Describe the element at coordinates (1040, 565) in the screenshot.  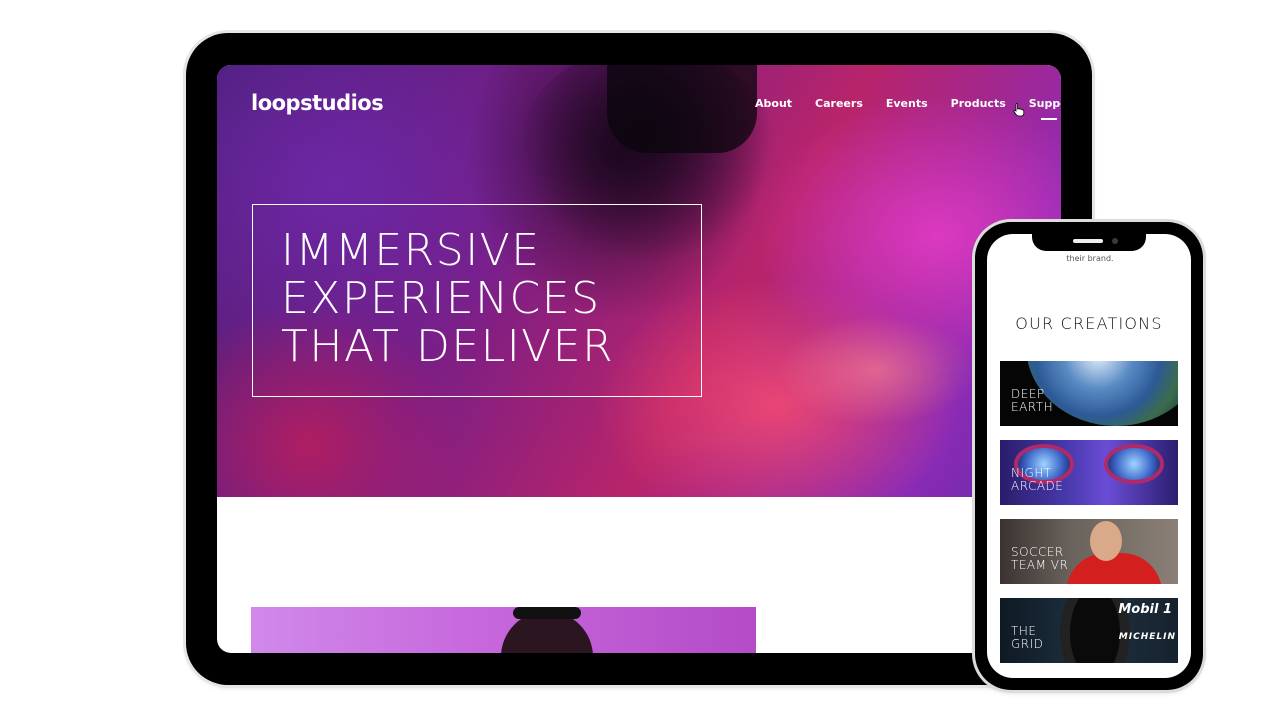
I see `card-label-line: TEAM VR` at that location.